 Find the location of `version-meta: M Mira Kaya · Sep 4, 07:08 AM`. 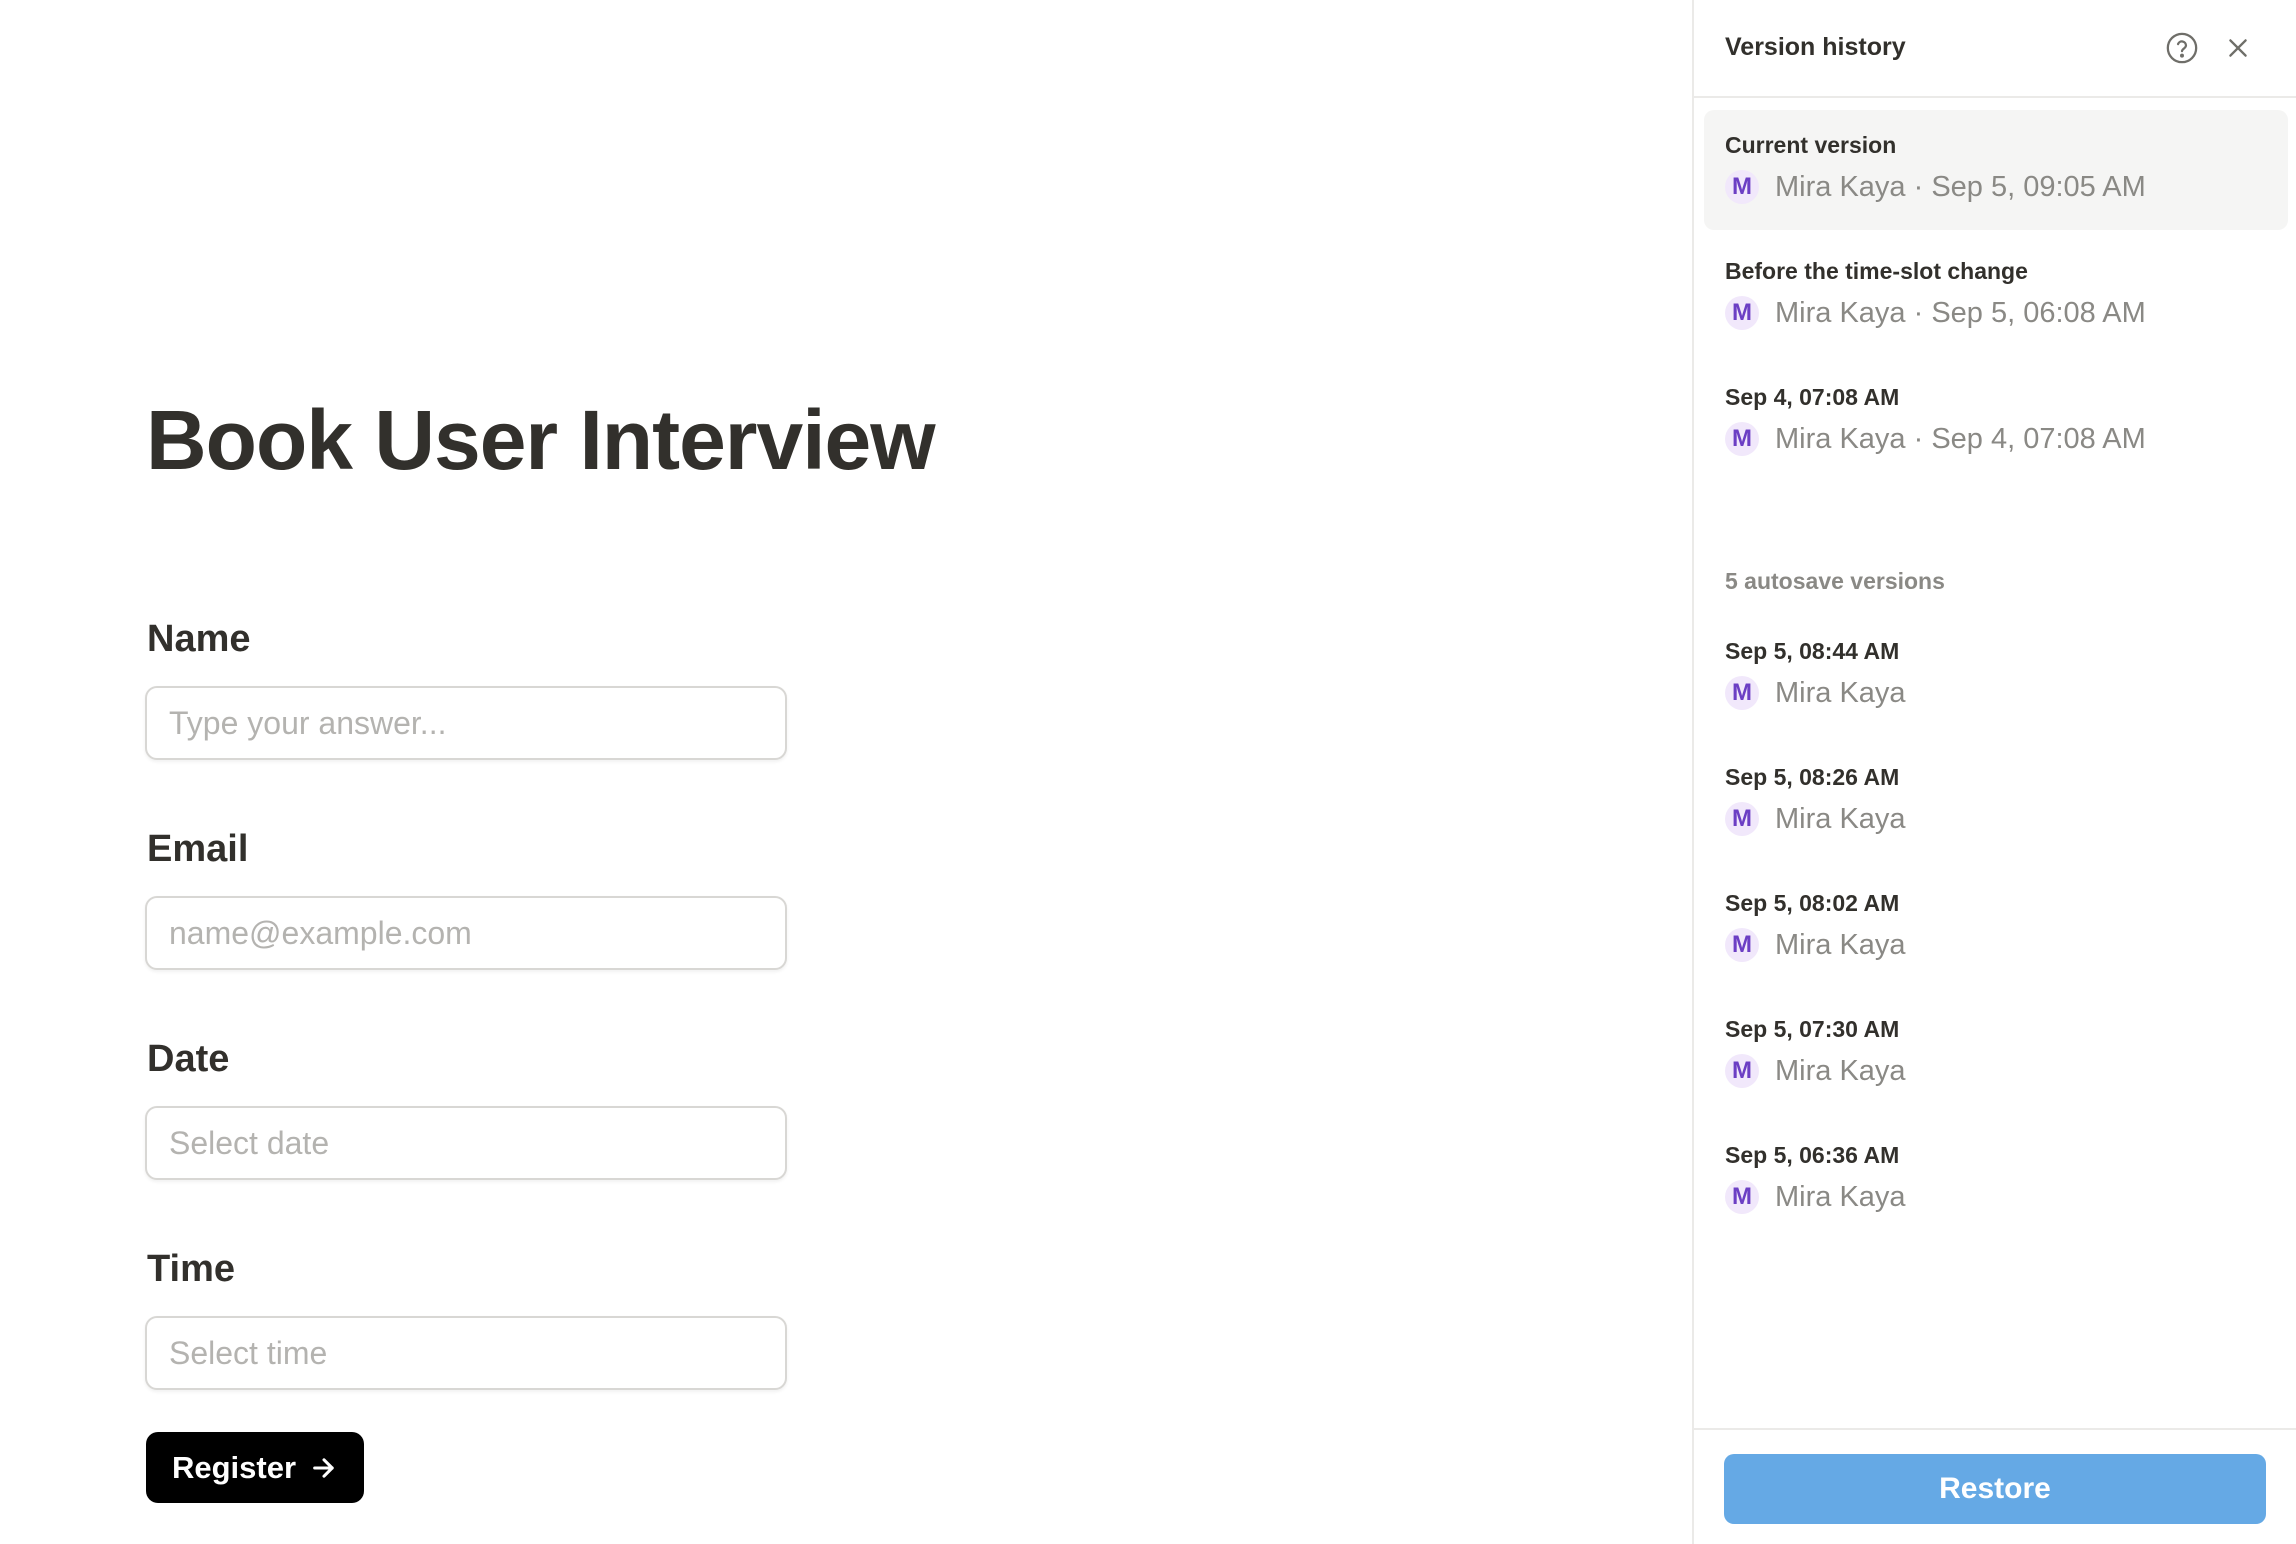

version-meta: M Mira Kaya · Sep 4, 07:08 AM is located at coordinates (1935, 439).